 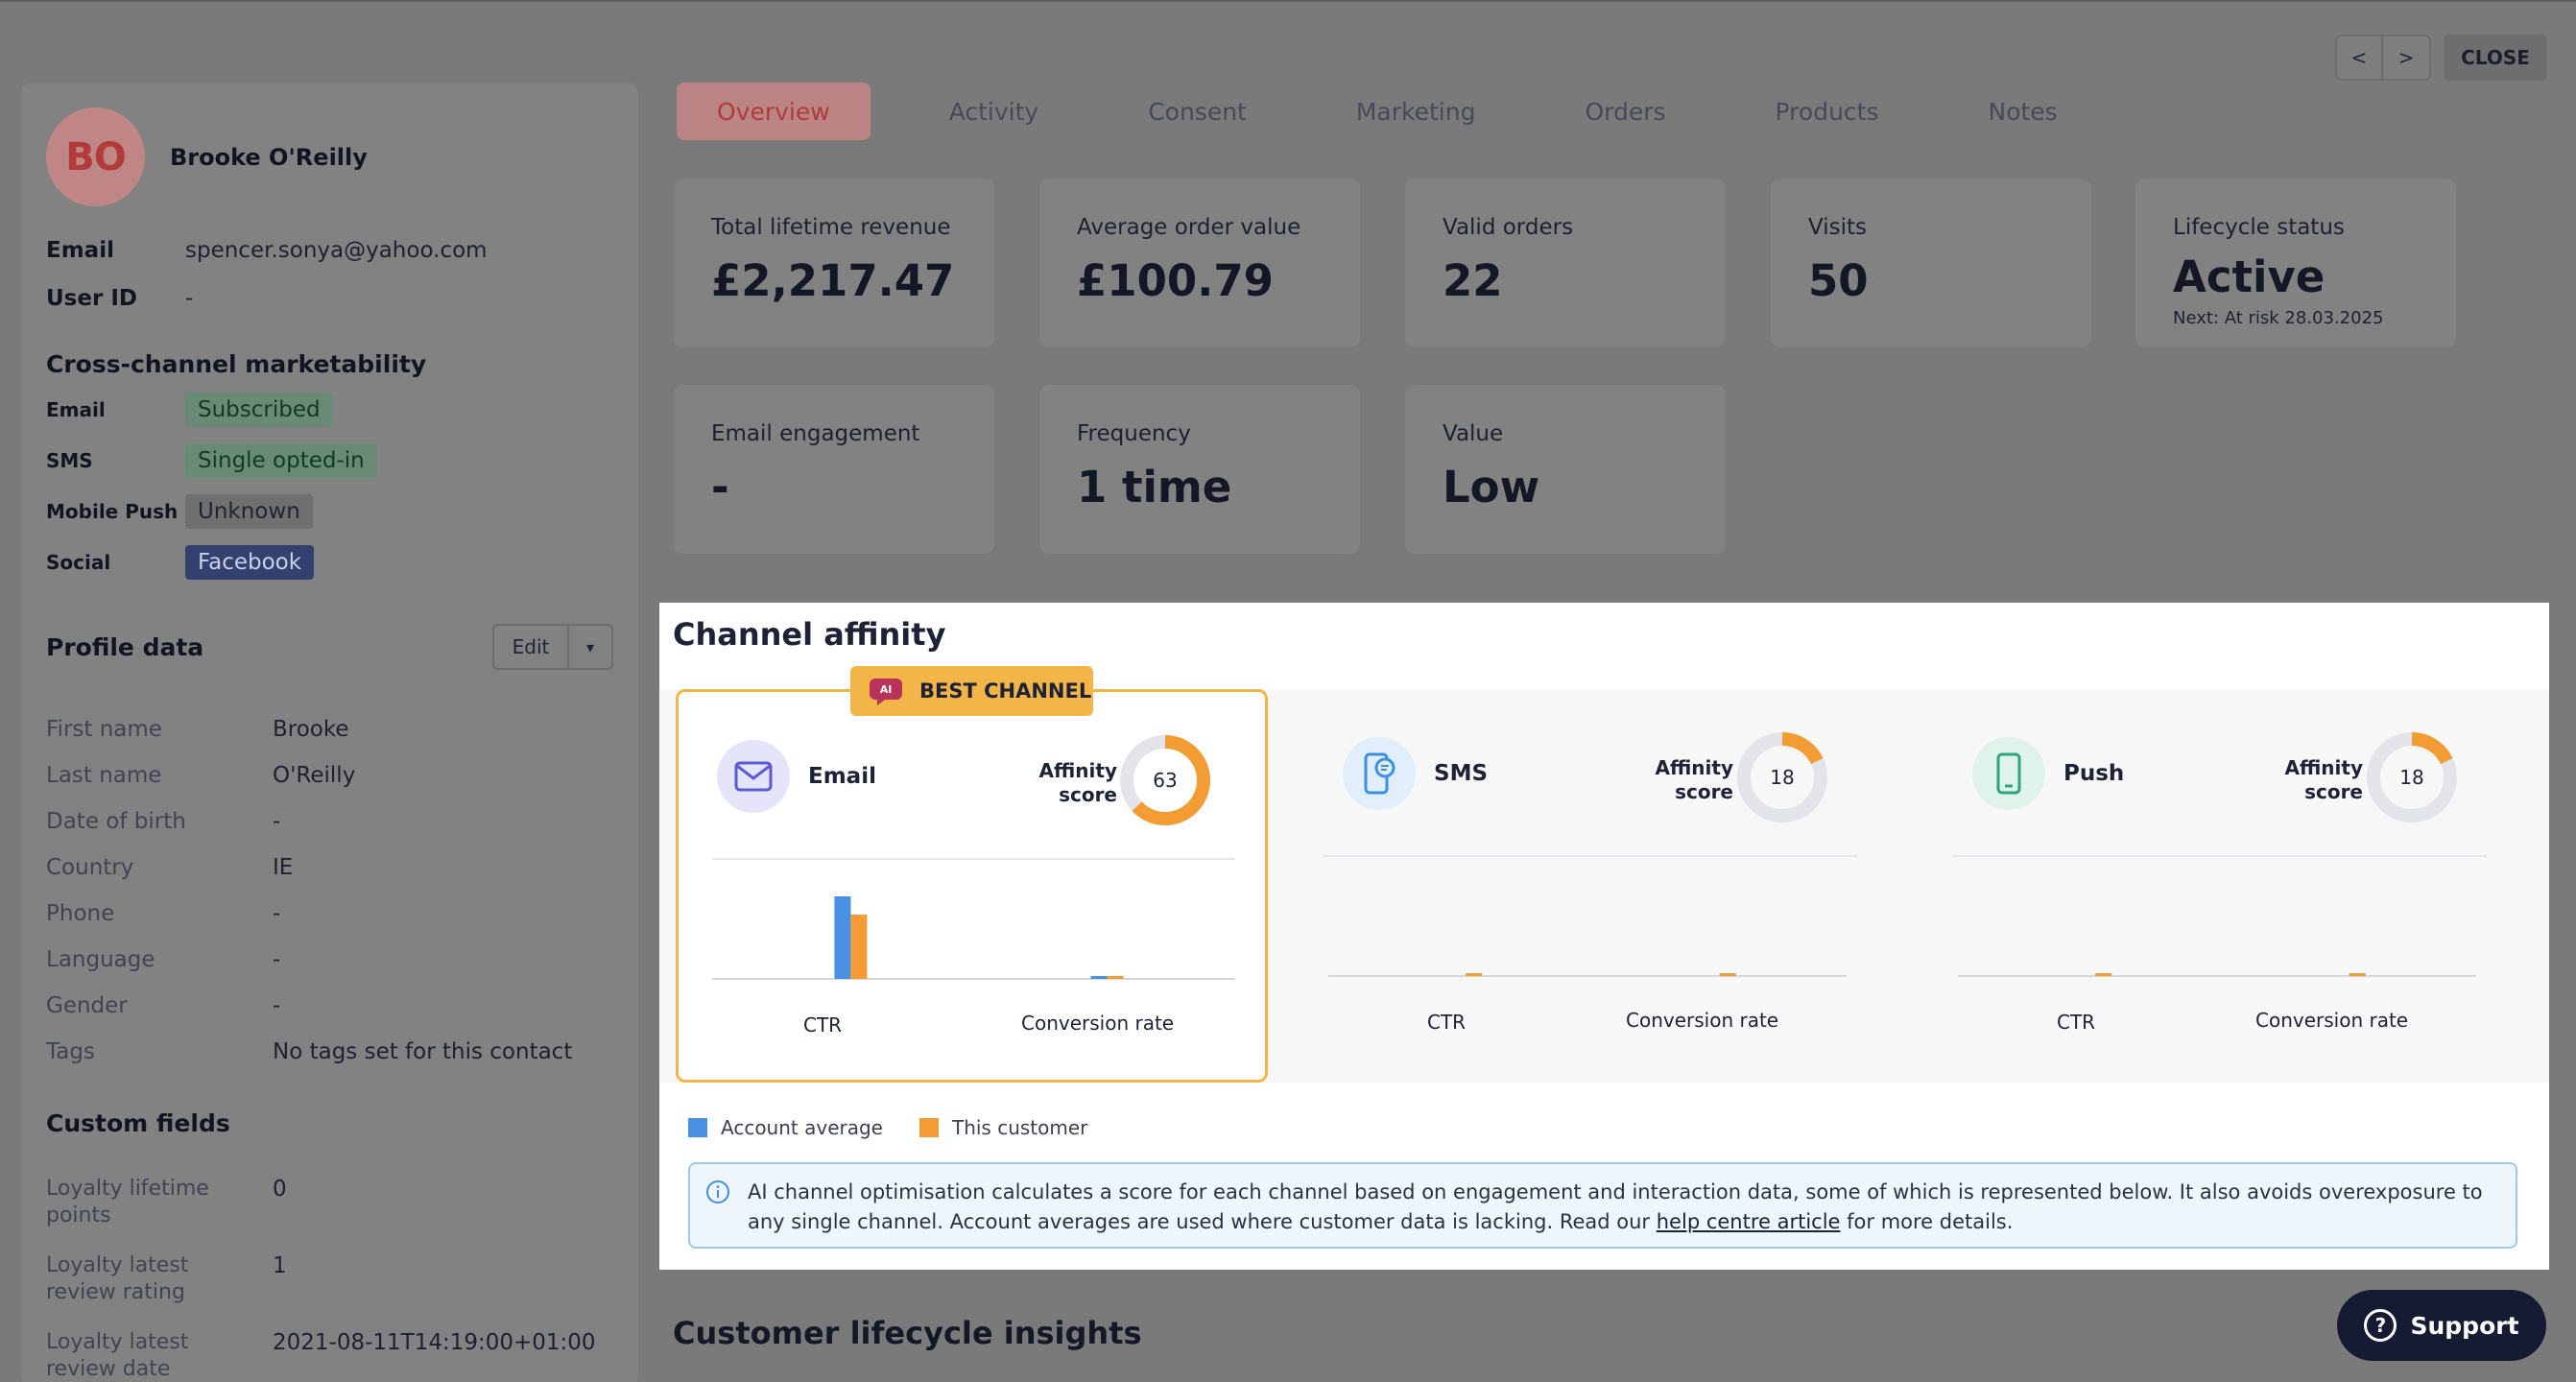 What do you see at coordinates (1379, 773) in the screenshot?
I see `sms-phone-icon` at bounding box center [1379, 773].